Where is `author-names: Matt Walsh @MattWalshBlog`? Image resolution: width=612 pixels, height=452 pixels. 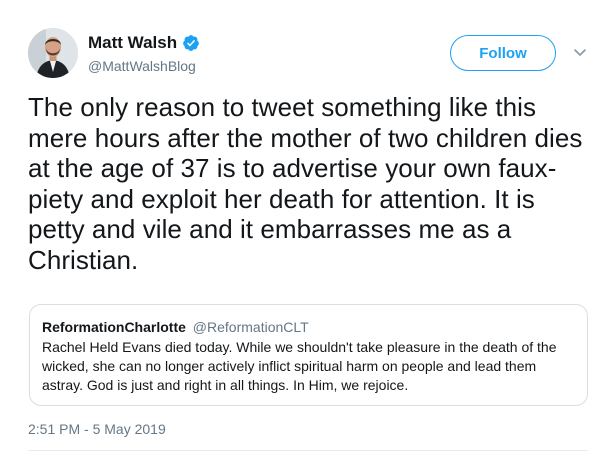 author-names: Matt Walsh @MattWalshBlog is located at coordinates (144, 53).